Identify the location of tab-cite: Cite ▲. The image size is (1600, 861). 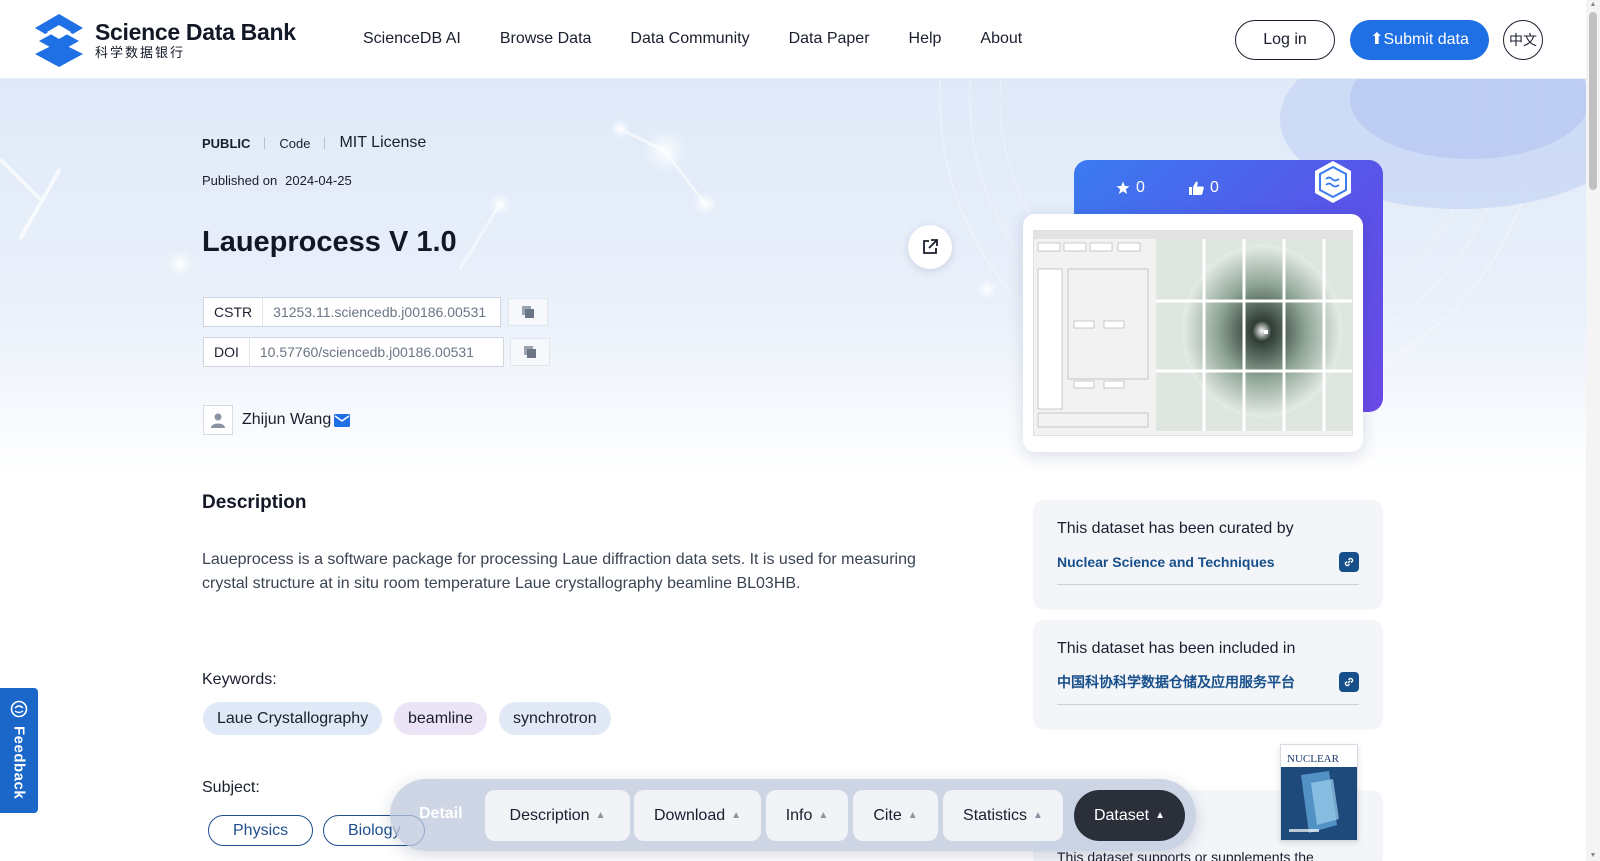
(895, 815).